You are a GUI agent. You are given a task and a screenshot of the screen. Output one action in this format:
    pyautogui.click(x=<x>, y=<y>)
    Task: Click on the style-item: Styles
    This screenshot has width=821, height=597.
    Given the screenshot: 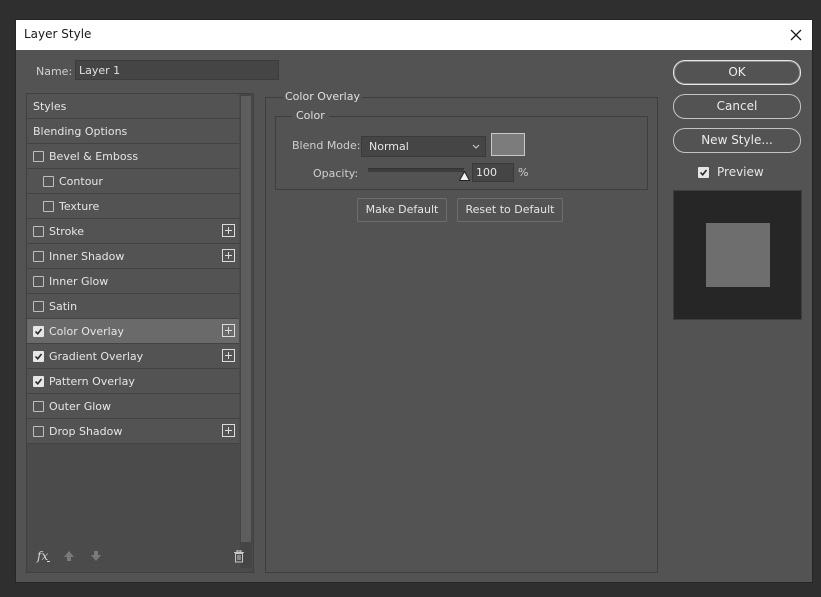 What is the action you would take?
    pyautogui.click(x=133, y=106)
    